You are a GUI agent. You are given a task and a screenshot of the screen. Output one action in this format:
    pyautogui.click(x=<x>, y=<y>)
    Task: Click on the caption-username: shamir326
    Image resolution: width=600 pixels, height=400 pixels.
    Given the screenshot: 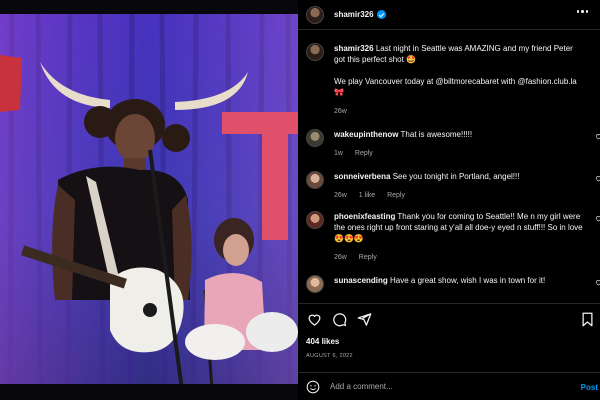 What is the action you would take?
    pyautogui.click(x=354, y=48)
    